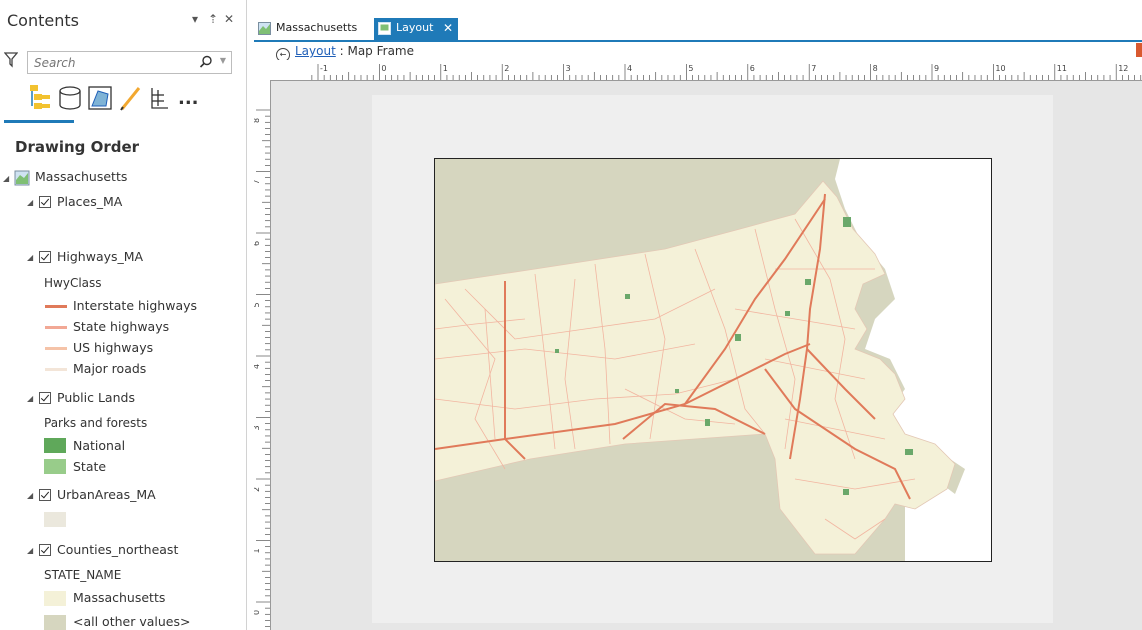 This screenshot has height=630, width=1142. What do you see at coordinates (117, 550) in the screenshot?
I see `layer-counties-northeast: Counties_northeast` at bounding box center [117, 550].